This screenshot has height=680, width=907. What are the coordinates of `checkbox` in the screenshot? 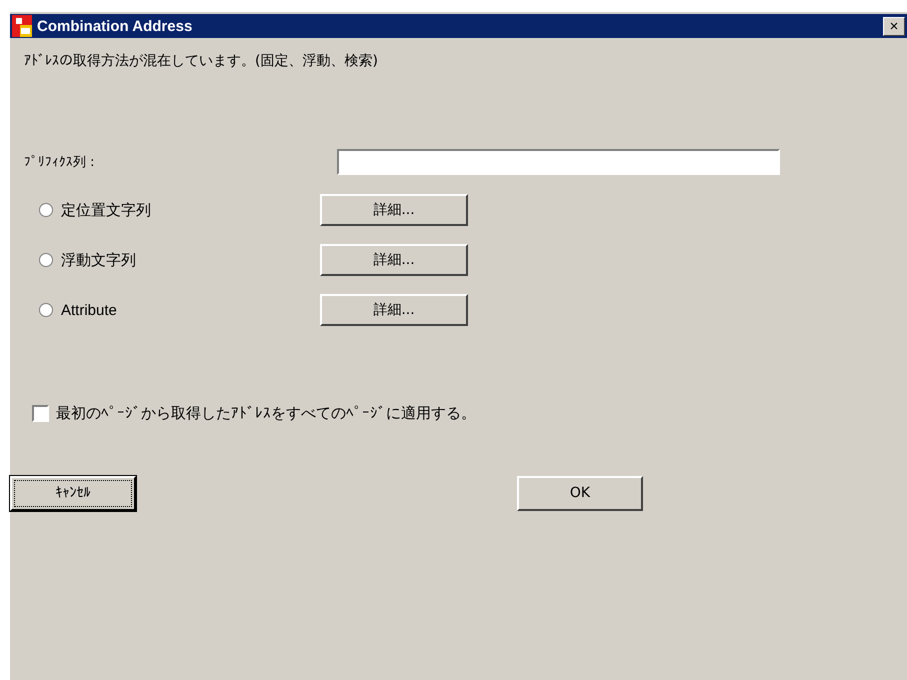 It's located at (40, 413).